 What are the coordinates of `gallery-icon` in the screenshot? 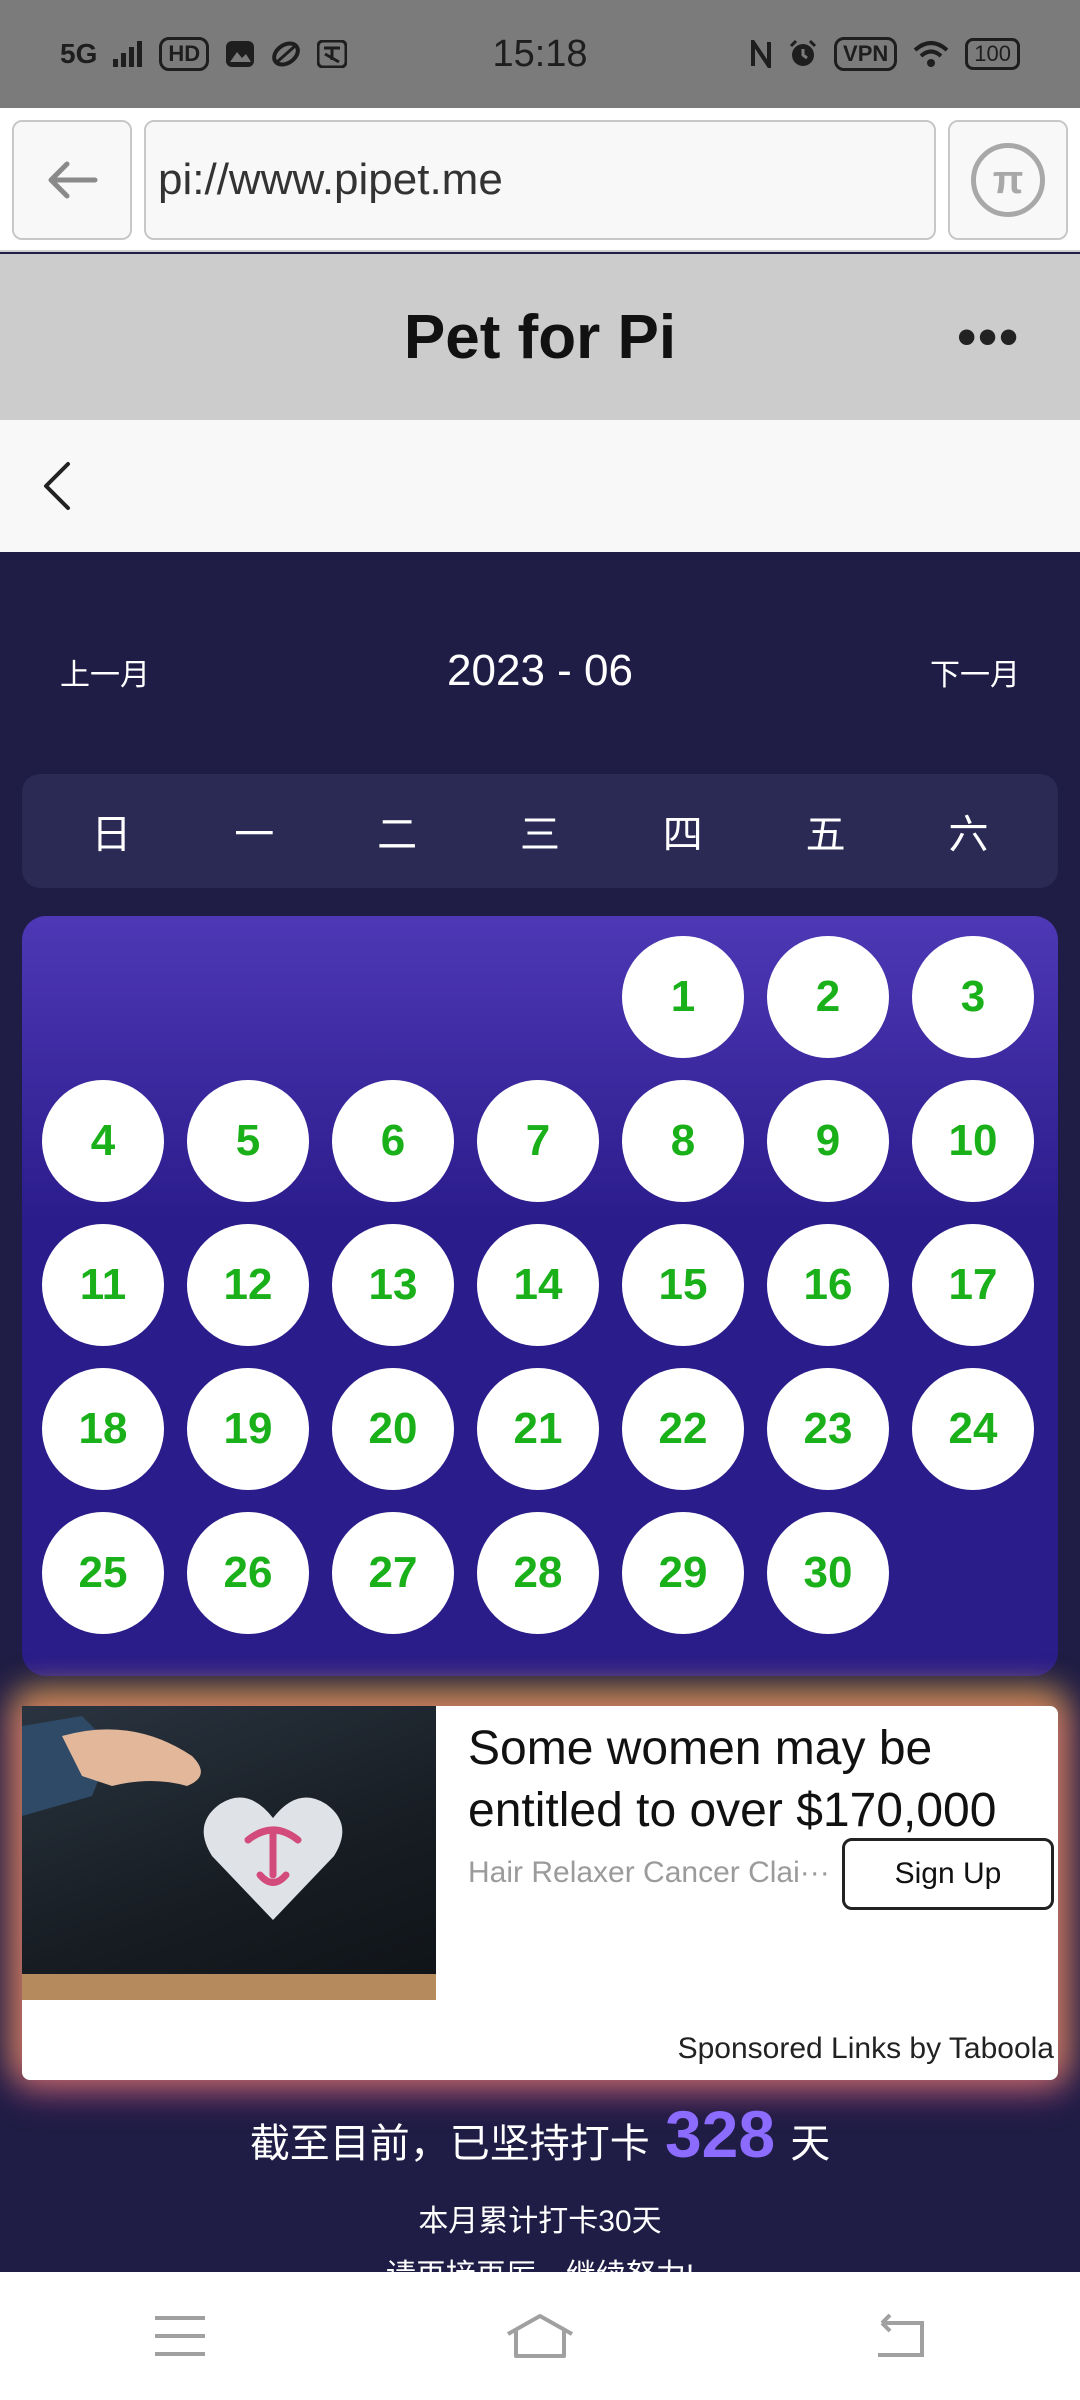 It's located at (240, 54).